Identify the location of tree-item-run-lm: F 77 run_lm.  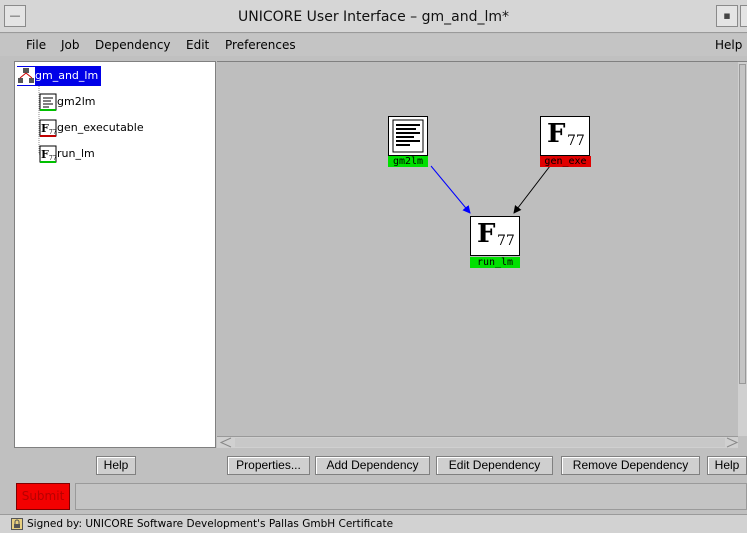
(67, 154).